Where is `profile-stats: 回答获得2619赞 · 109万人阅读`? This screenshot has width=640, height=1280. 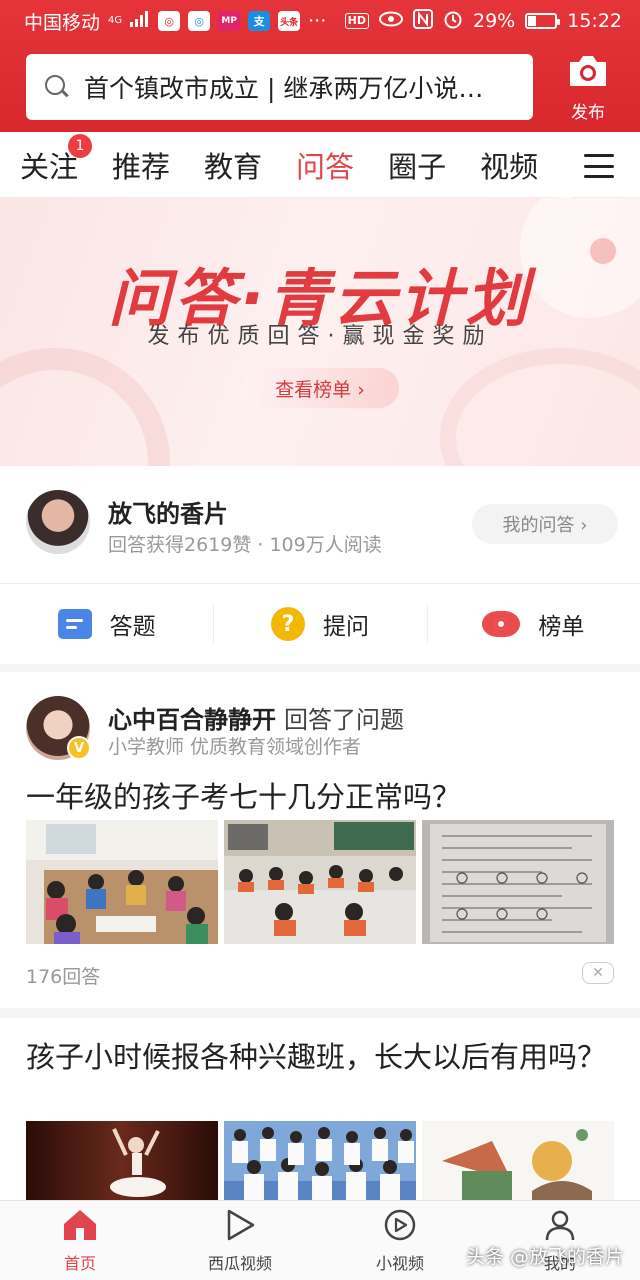
profile-stats: 回答获得2619赞 · 109万人阅读 is located at coordinates (245, 545).